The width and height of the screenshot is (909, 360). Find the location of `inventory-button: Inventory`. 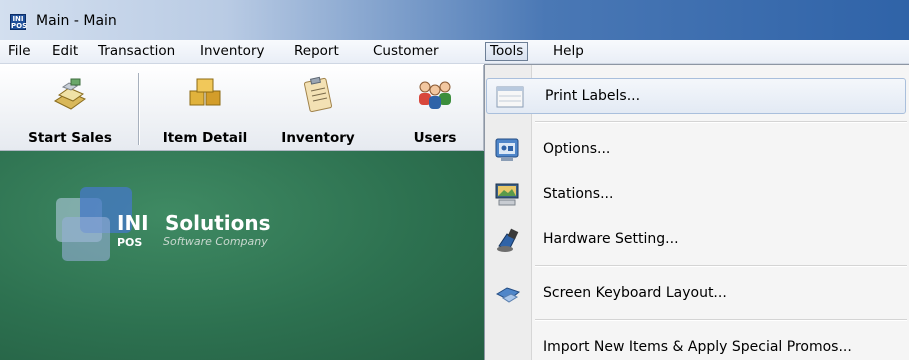

inventory-button: Inventory is located at coordinates (318, 110).